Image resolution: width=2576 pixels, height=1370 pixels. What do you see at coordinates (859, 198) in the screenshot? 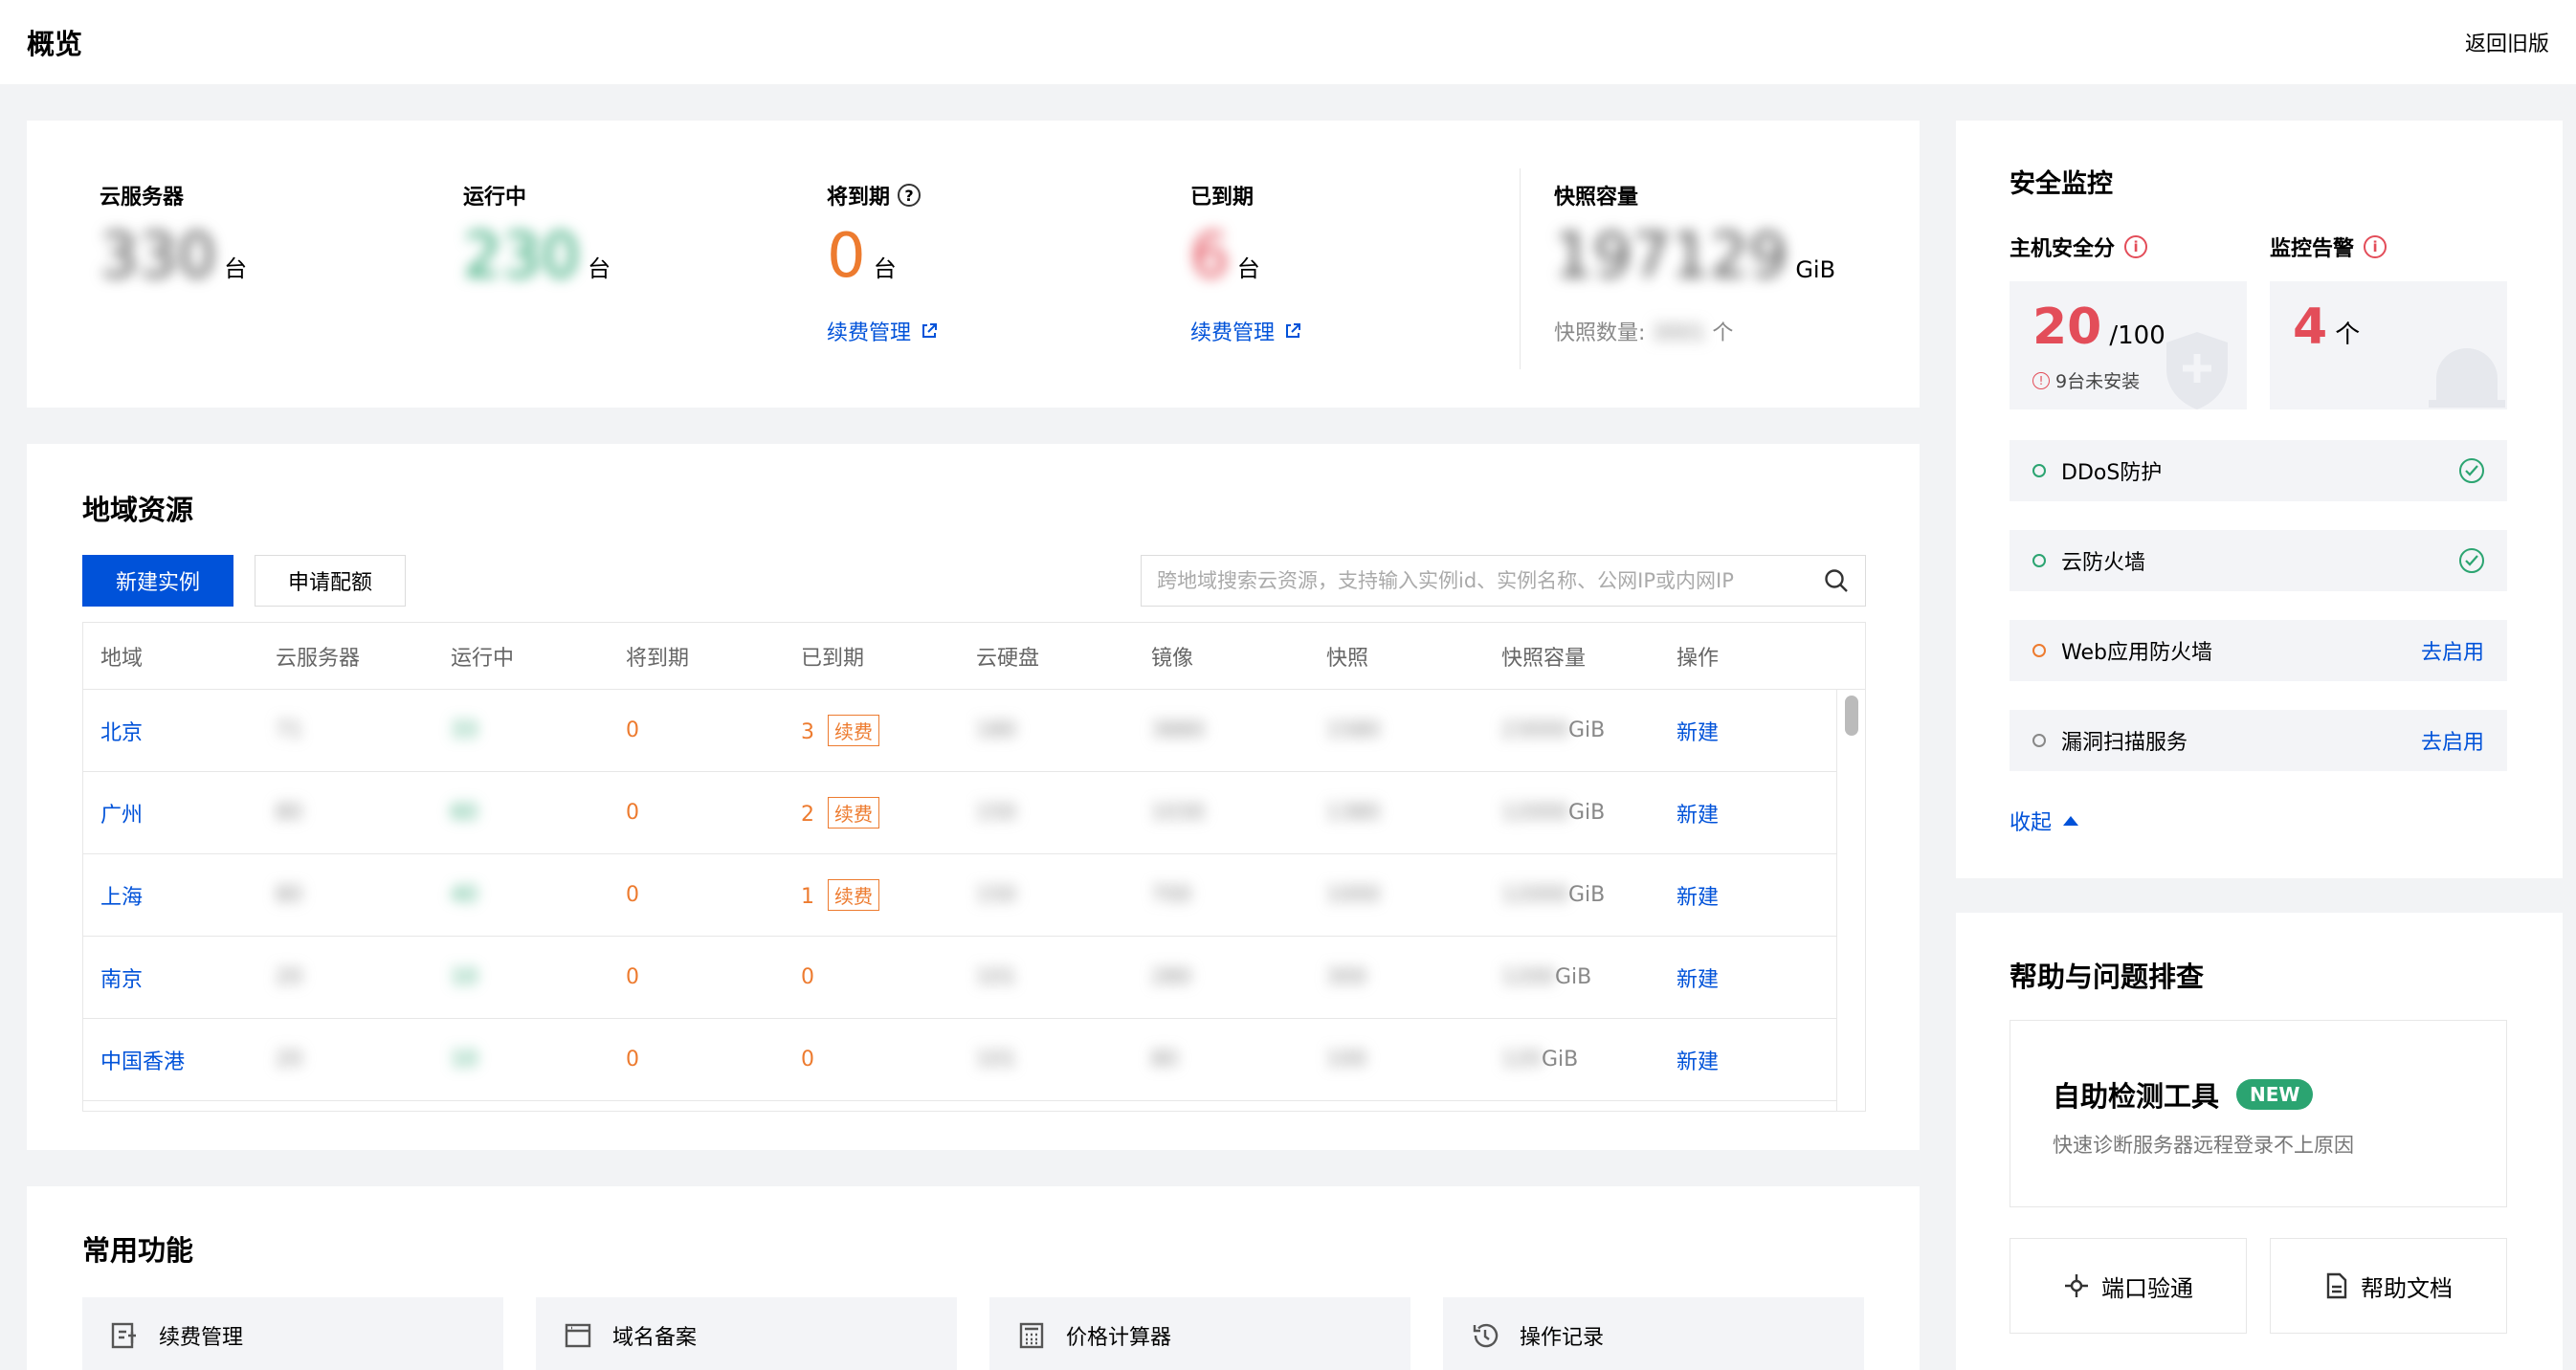
I see `stat-label: 将到期` at bounding box center [859, 198].